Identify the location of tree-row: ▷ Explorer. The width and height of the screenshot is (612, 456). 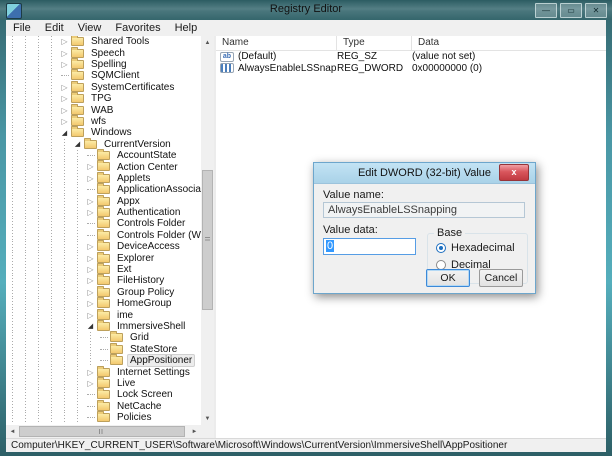
(103, 257).